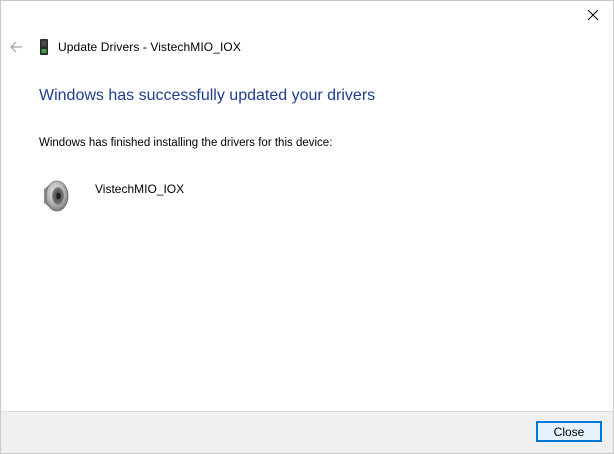  I want to click on close-icon, so click(593, 15).